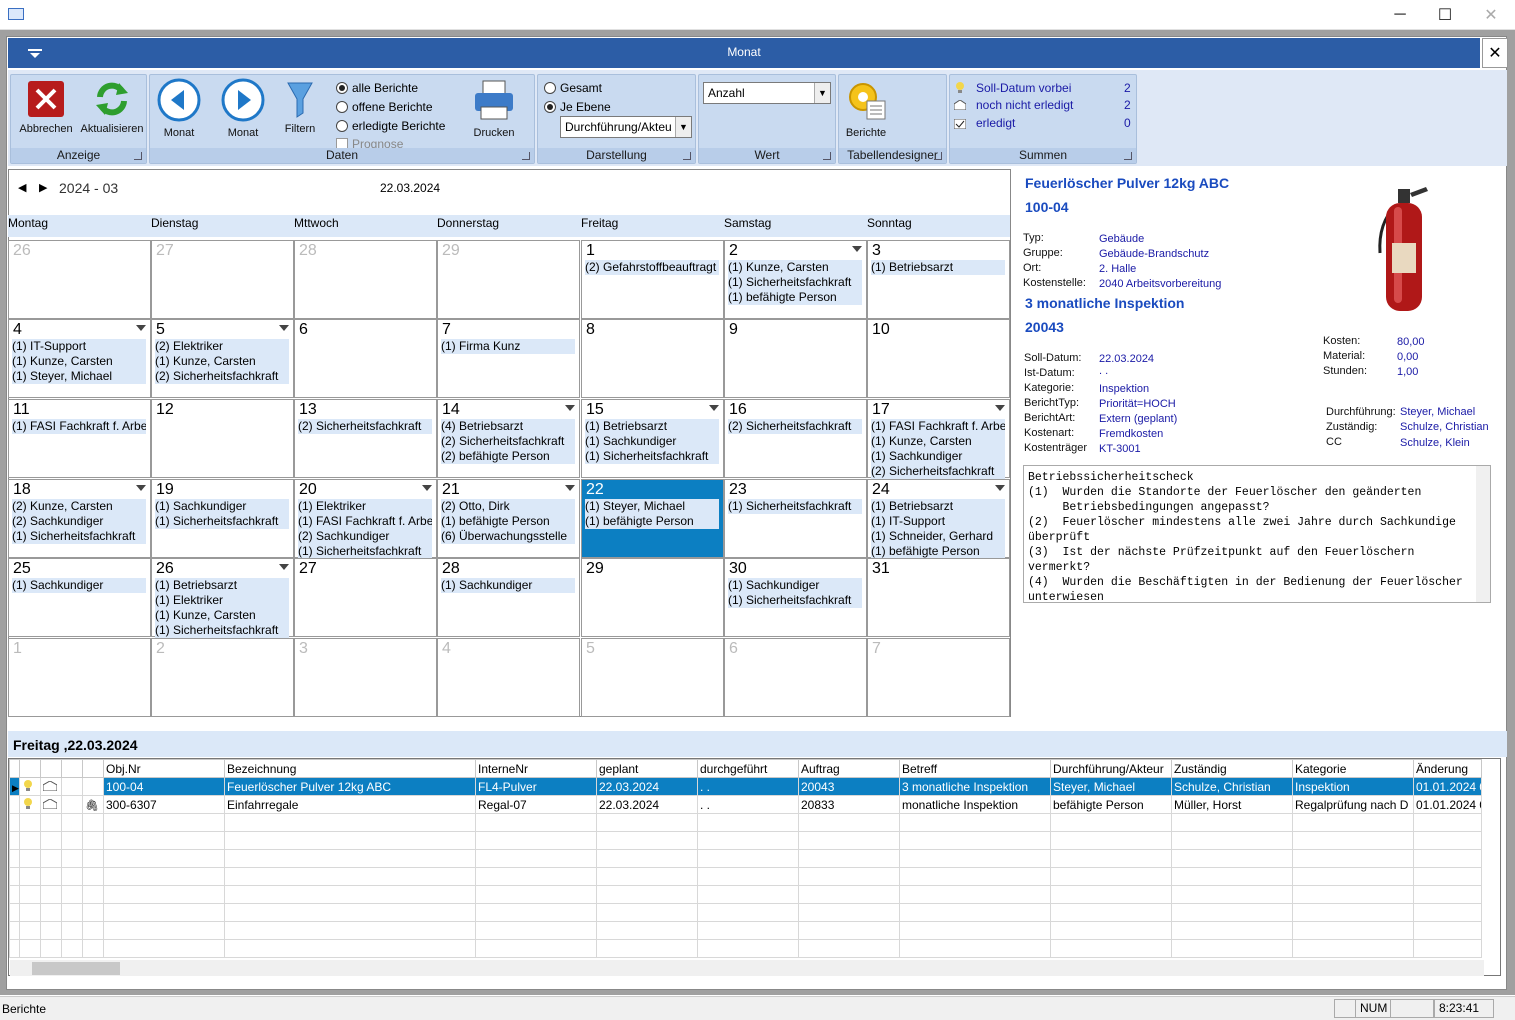  I want to click on calendar-day-cell: 3, so click(365, 677).